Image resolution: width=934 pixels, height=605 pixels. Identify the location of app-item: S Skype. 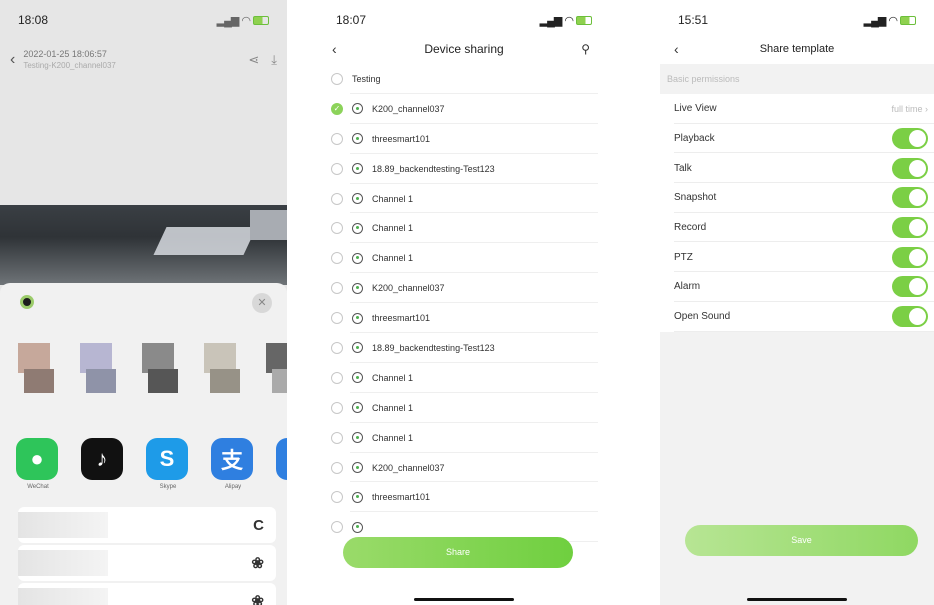
(168, 464).